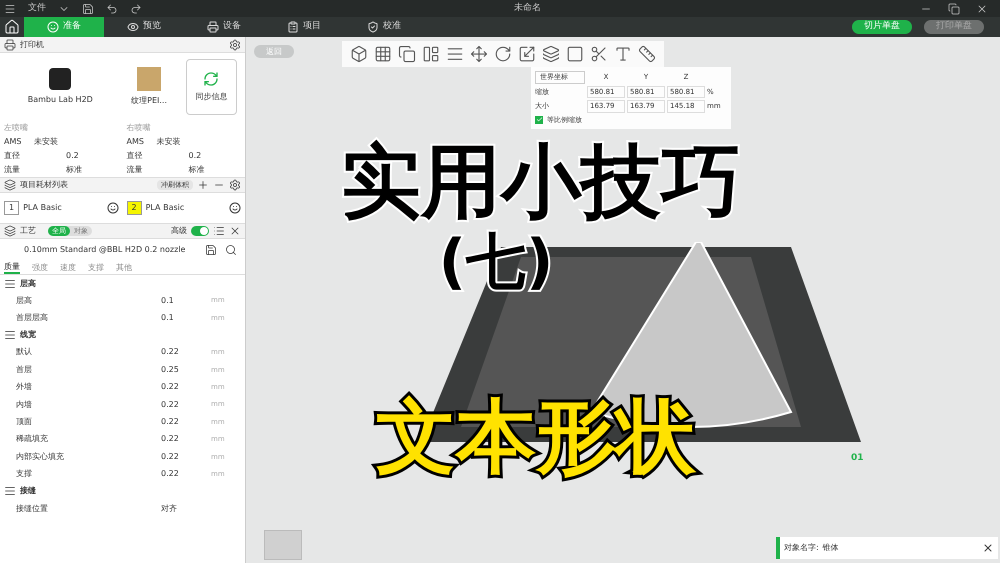 The height and width of the screenshot is (563, 1000). I want to click on move-icon, so click(479, 54).